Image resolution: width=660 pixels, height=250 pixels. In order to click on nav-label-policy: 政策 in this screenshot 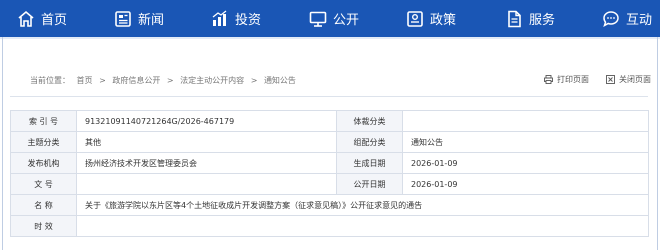, I will do `click(443, 20)`.